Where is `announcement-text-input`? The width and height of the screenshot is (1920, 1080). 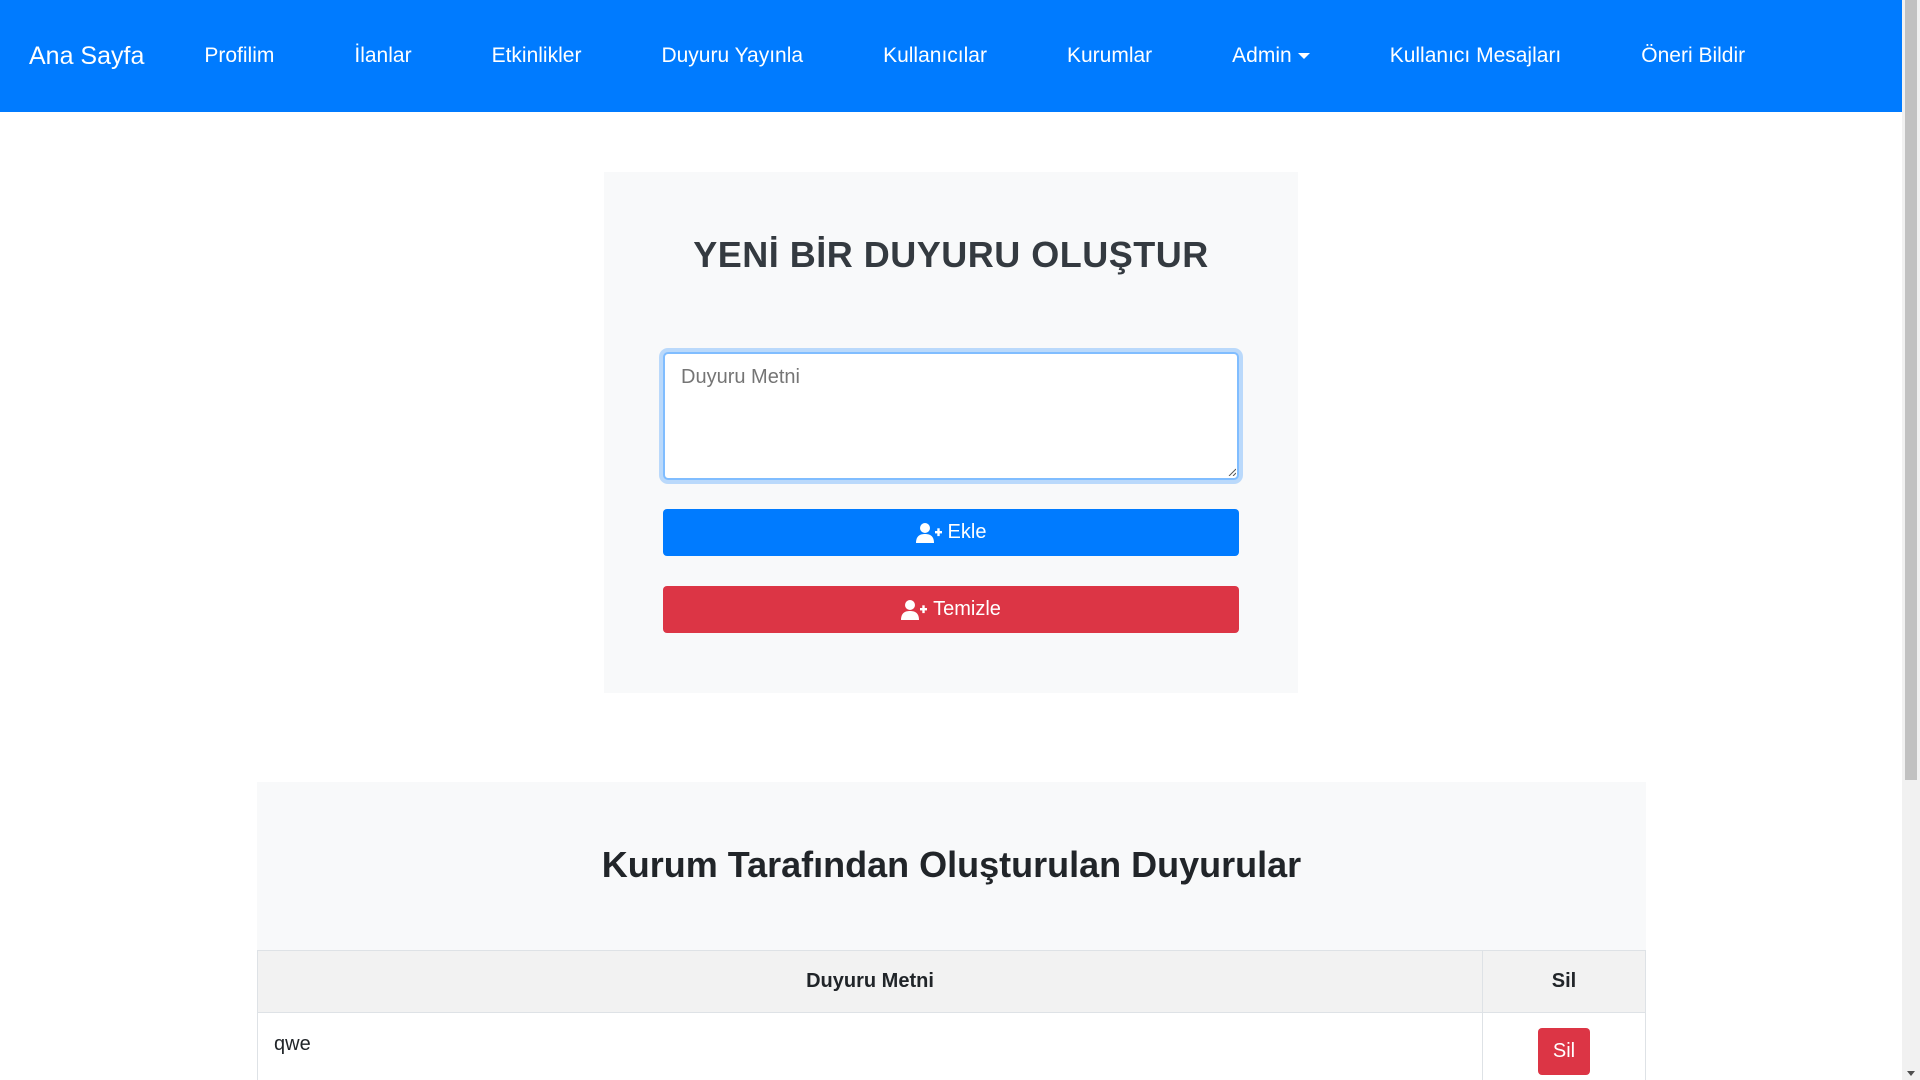 announcement-text-input is located at coordinates (951, 416).